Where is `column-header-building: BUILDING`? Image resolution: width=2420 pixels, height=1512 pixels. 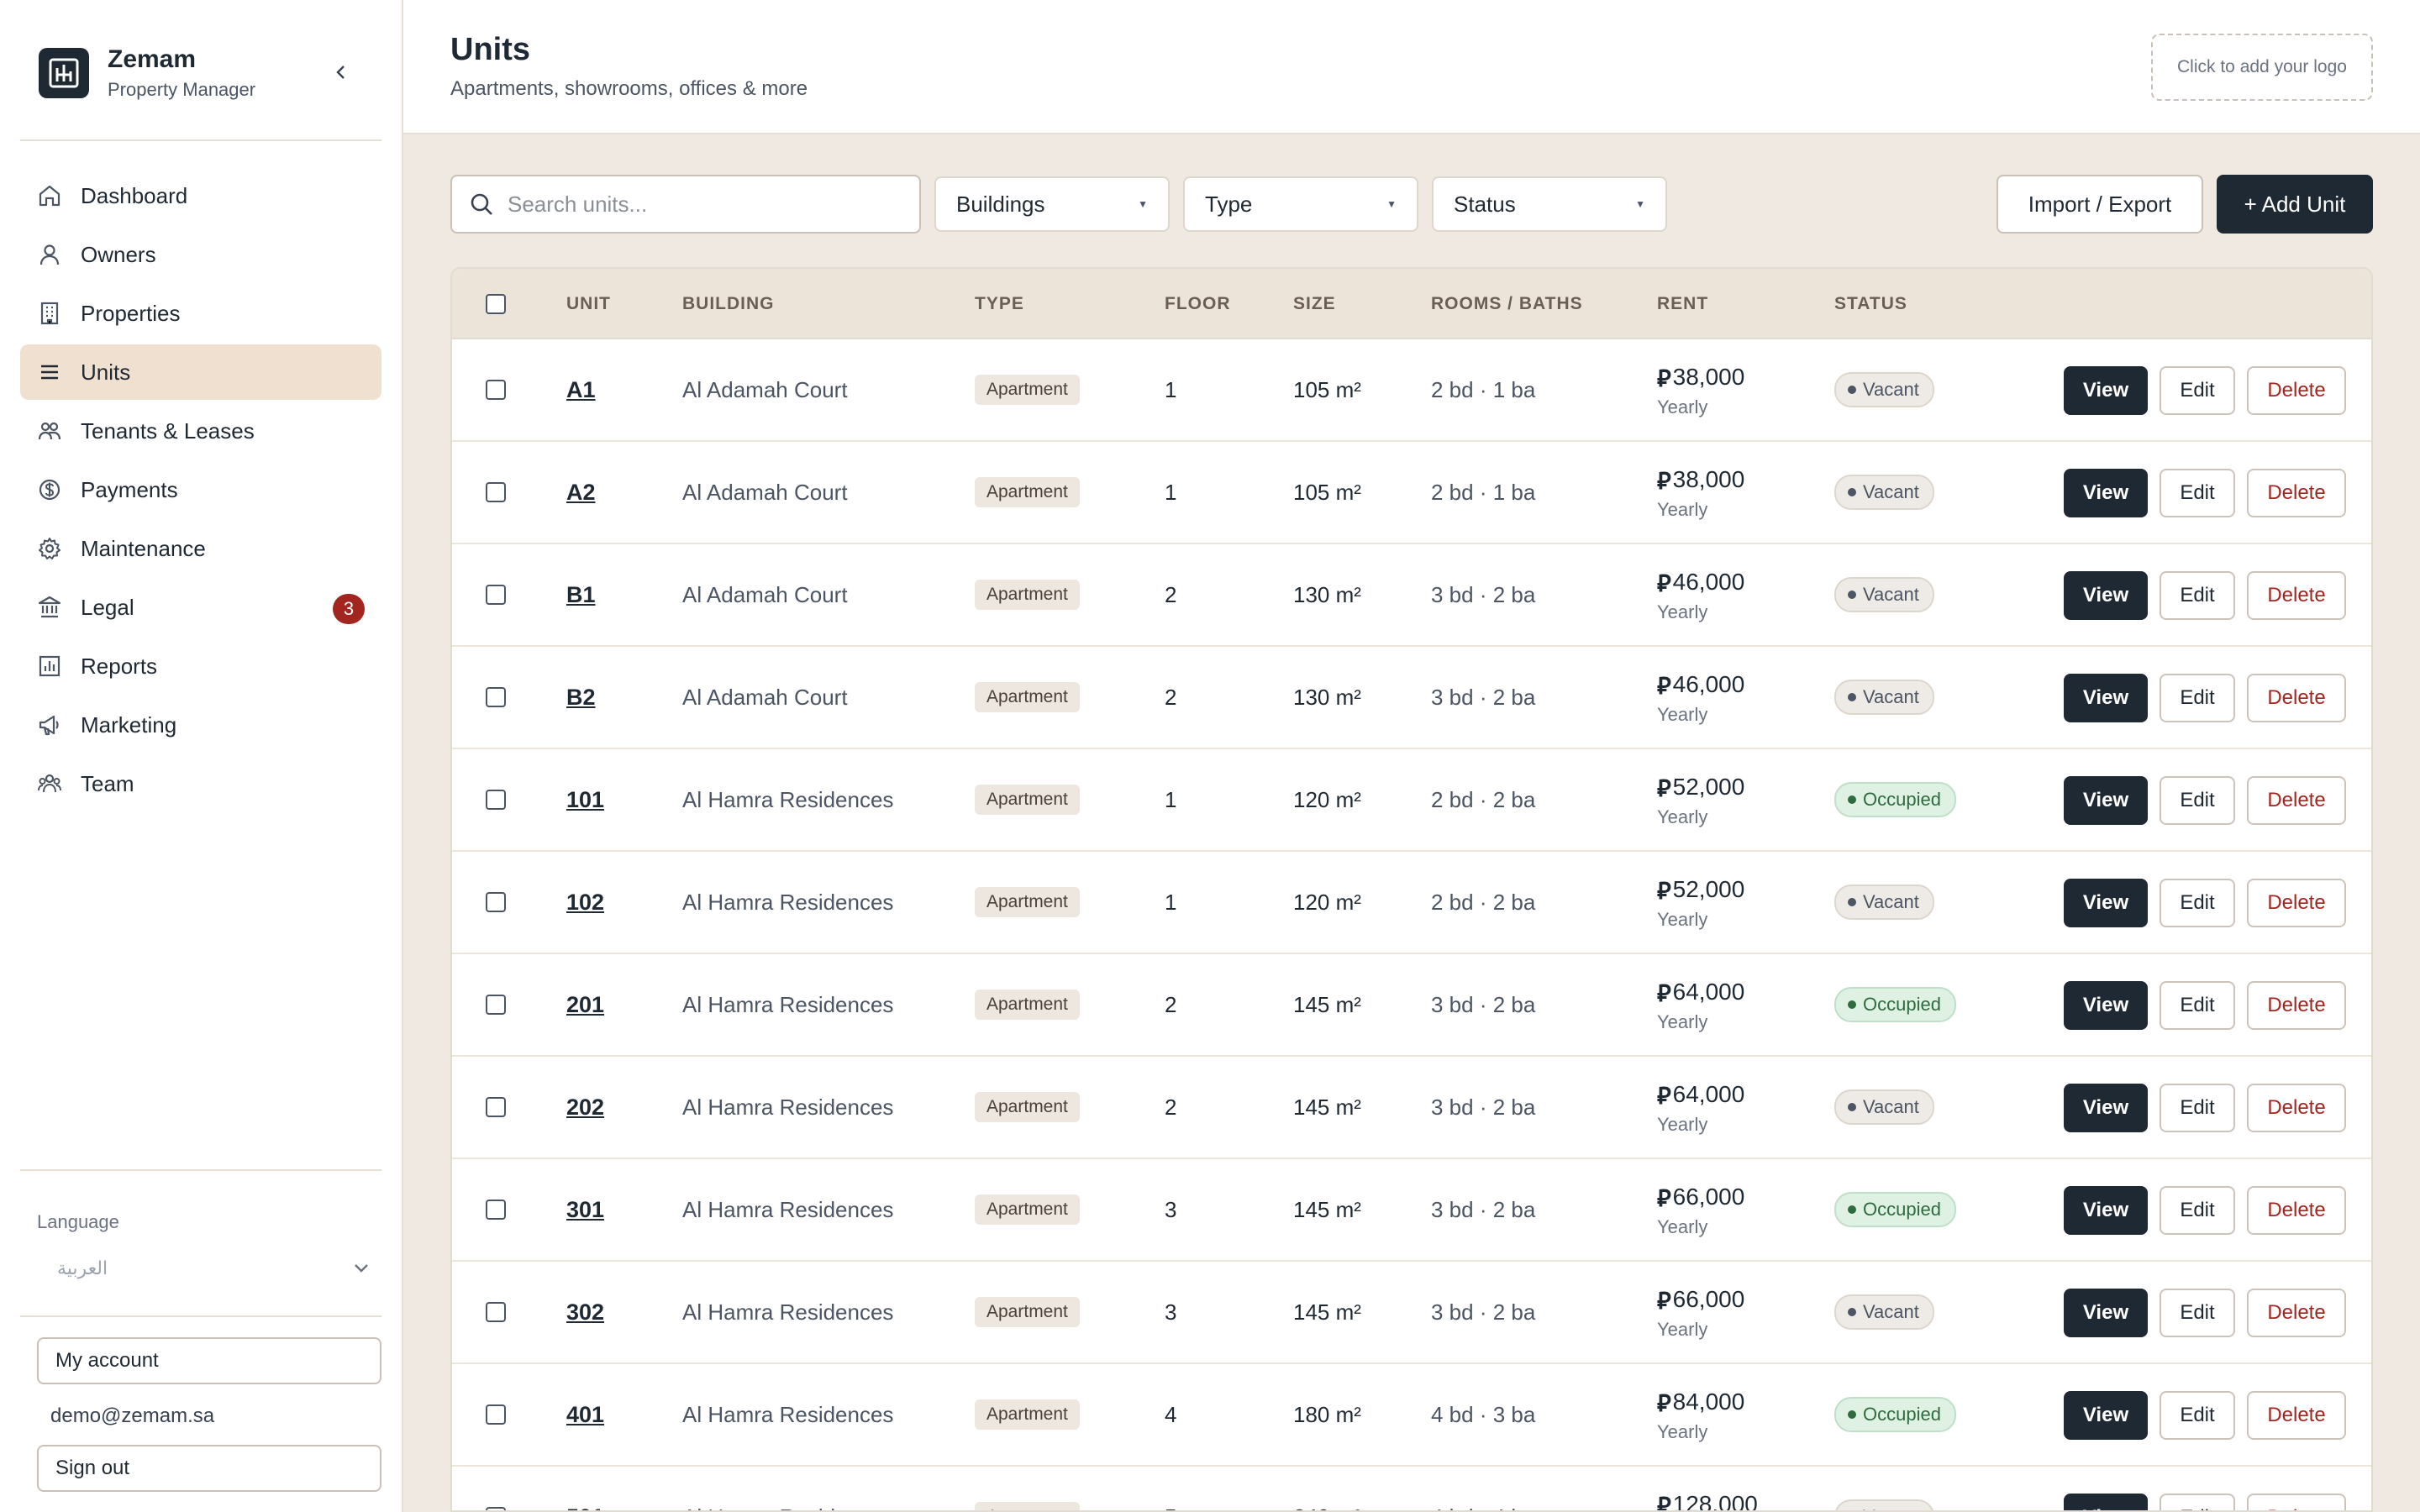 column-header-building: BUILDING is located at coordinates (728, 304).